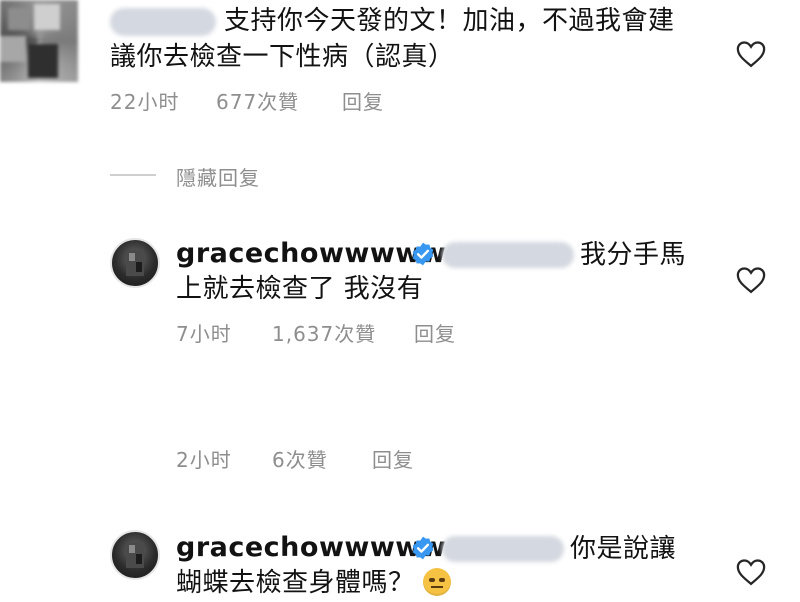 The image size is (800, 602). I want to click on reply-likes: 1,637次贊, so click(324, 332).